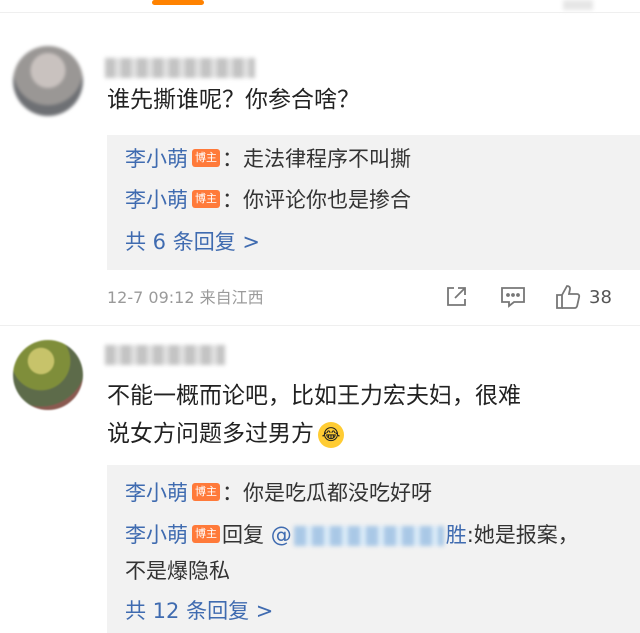 This screenshot has height=633, width=640. What do you see at coordinates (316, 200) in the screenshot?
I see `reply-text: ：你评论你也是掺合` at bounding box center [316, 200].